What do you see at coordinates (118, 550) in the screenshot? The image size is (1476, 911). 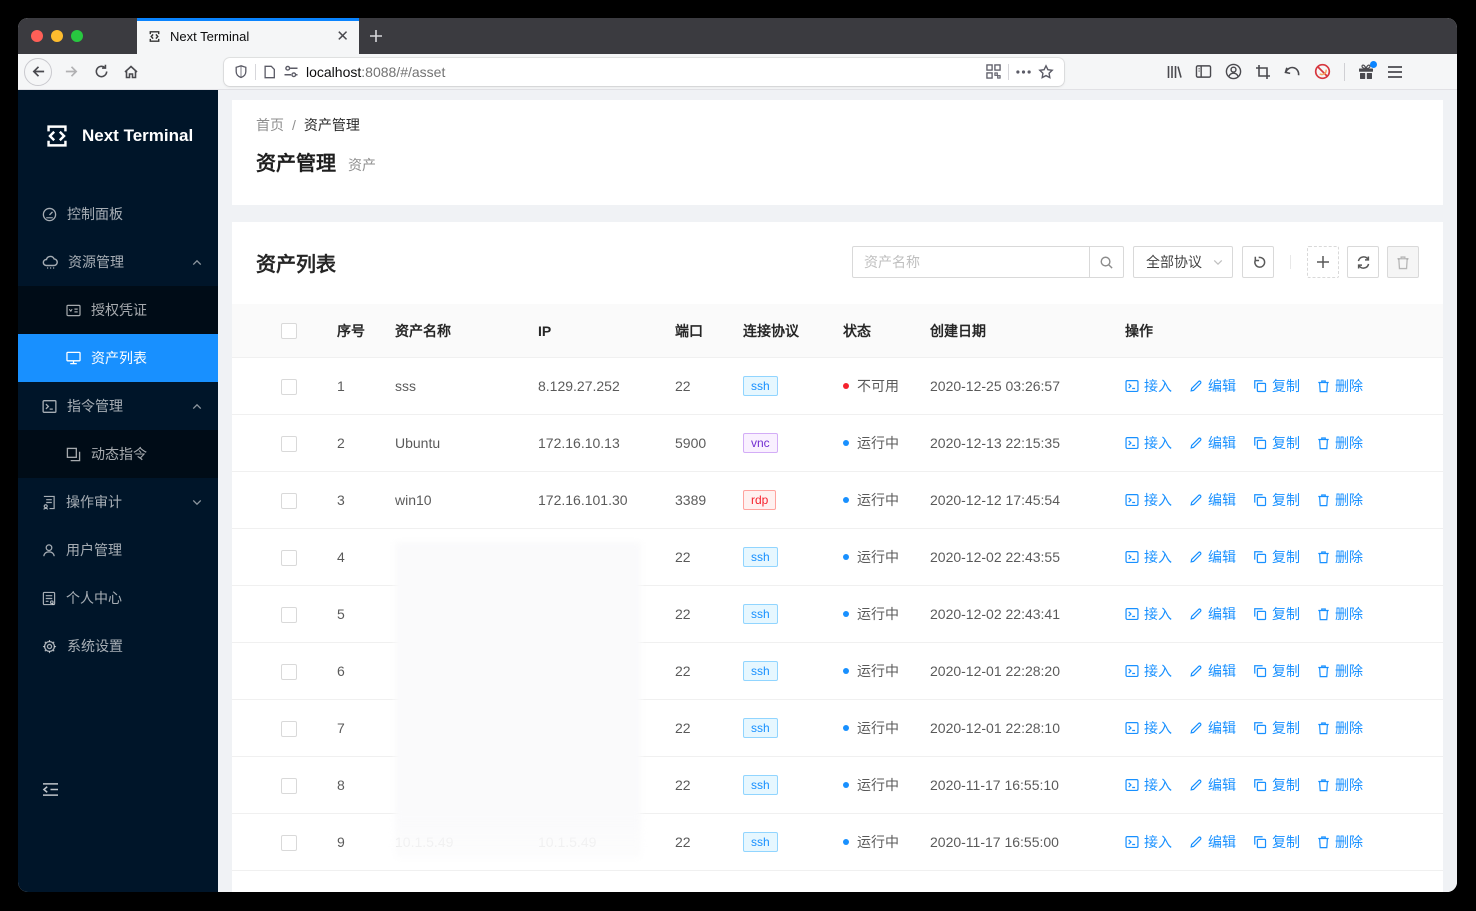 I see `sidebar-item-users: 用户管理` at bounding box center [118, 550].